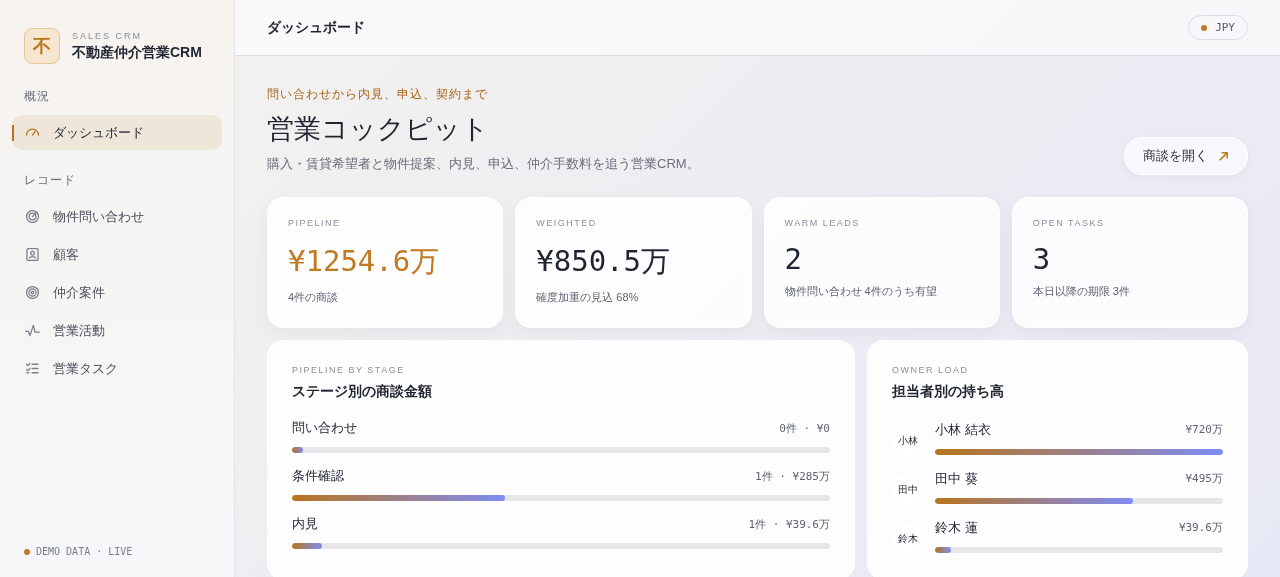 Image resolution: width=1280 pixels, height=577 pixels. What do you see at coordinates (948, 392) in the screenshot?
I see `panel-title: 担当者別の持ち高` at bounding box center [948, 392].